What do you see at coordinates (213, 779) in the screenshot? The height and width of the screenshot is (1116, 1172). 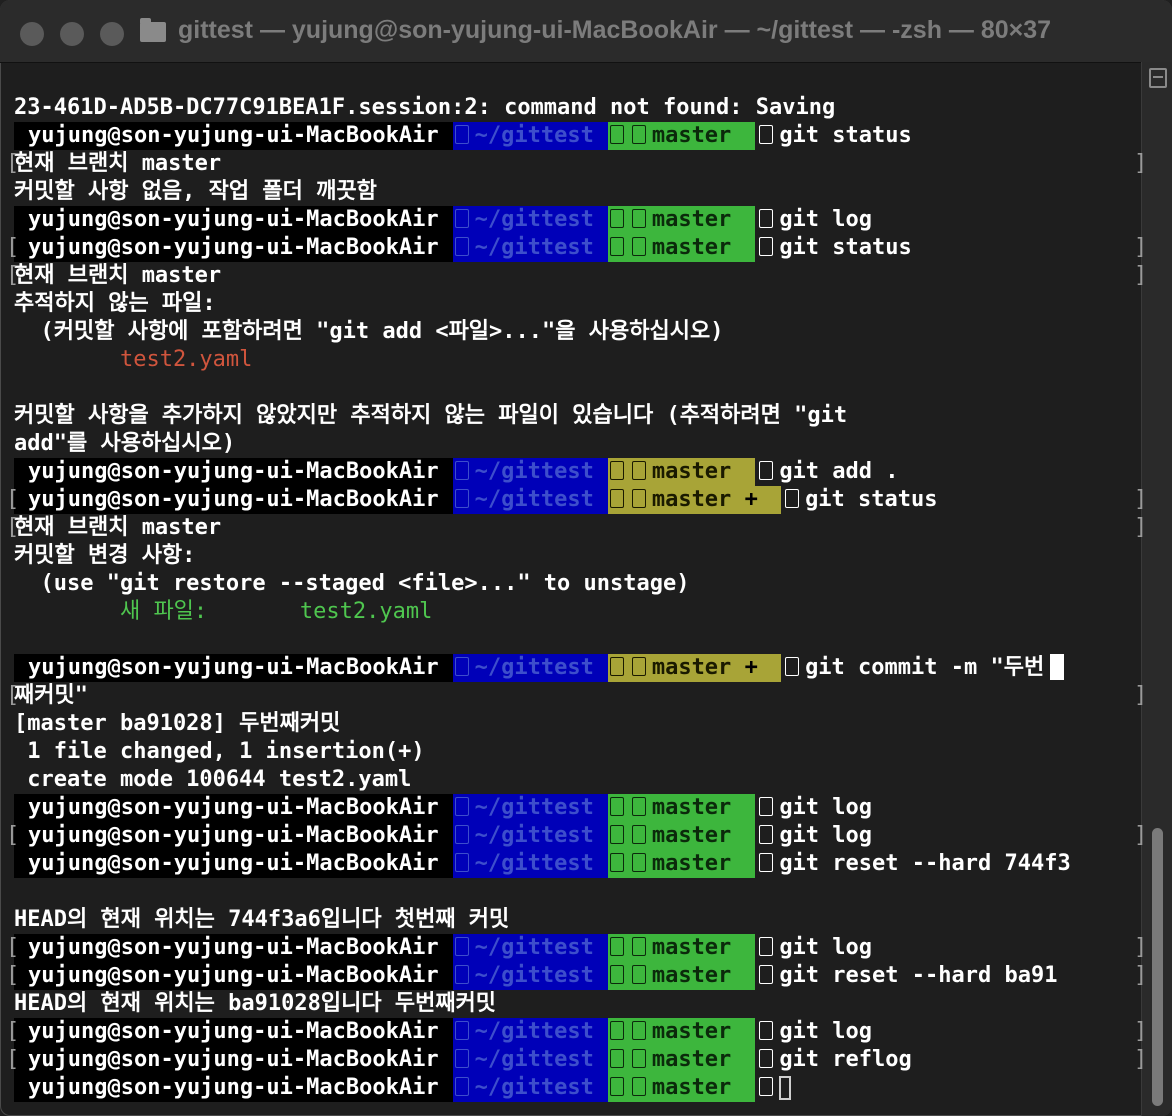 I see `output-line: create mode 100644 test2.yaml` at bounding box center [213, 779].